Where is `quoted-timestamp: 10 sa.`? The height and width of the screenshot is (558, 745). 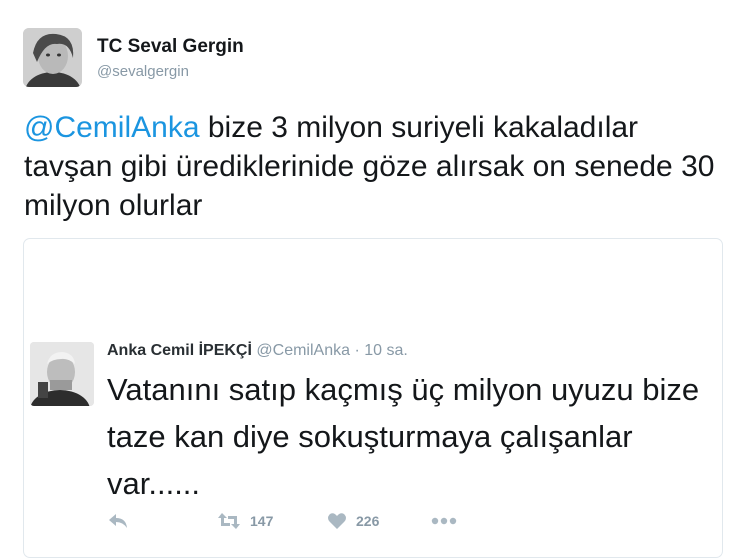 quoted-timestamp: 10 sa. is located at coordinates (386, 350).